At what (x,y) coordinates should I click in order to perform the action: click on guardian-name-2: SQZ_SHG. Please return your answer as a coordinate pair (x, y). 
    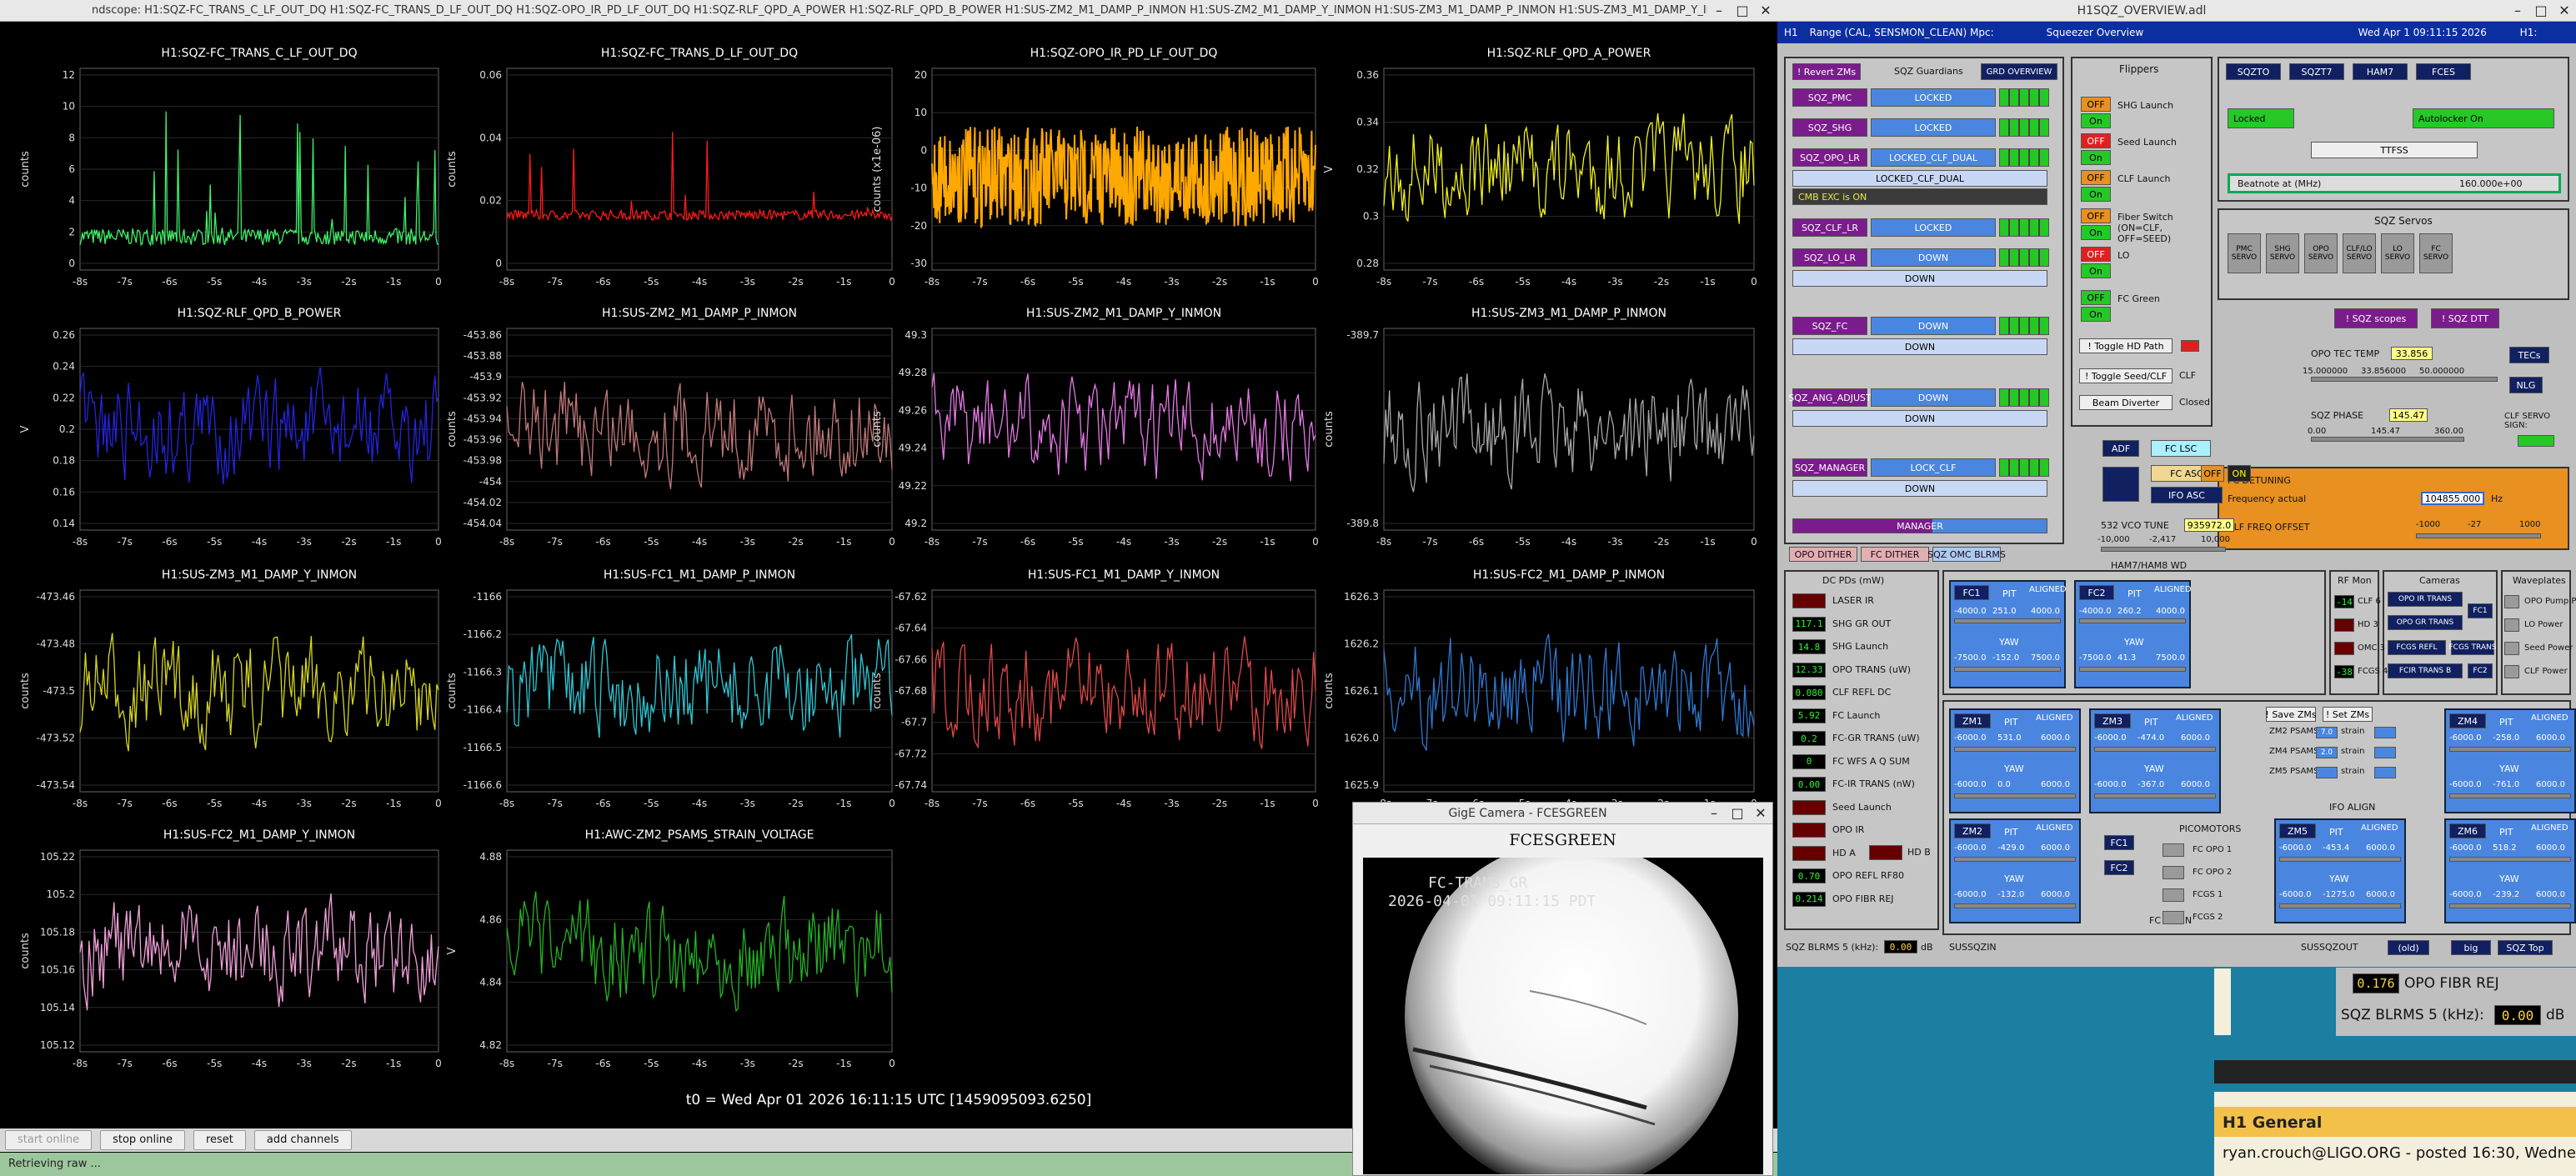
    Looking at the image, I should click on (1829, 128).